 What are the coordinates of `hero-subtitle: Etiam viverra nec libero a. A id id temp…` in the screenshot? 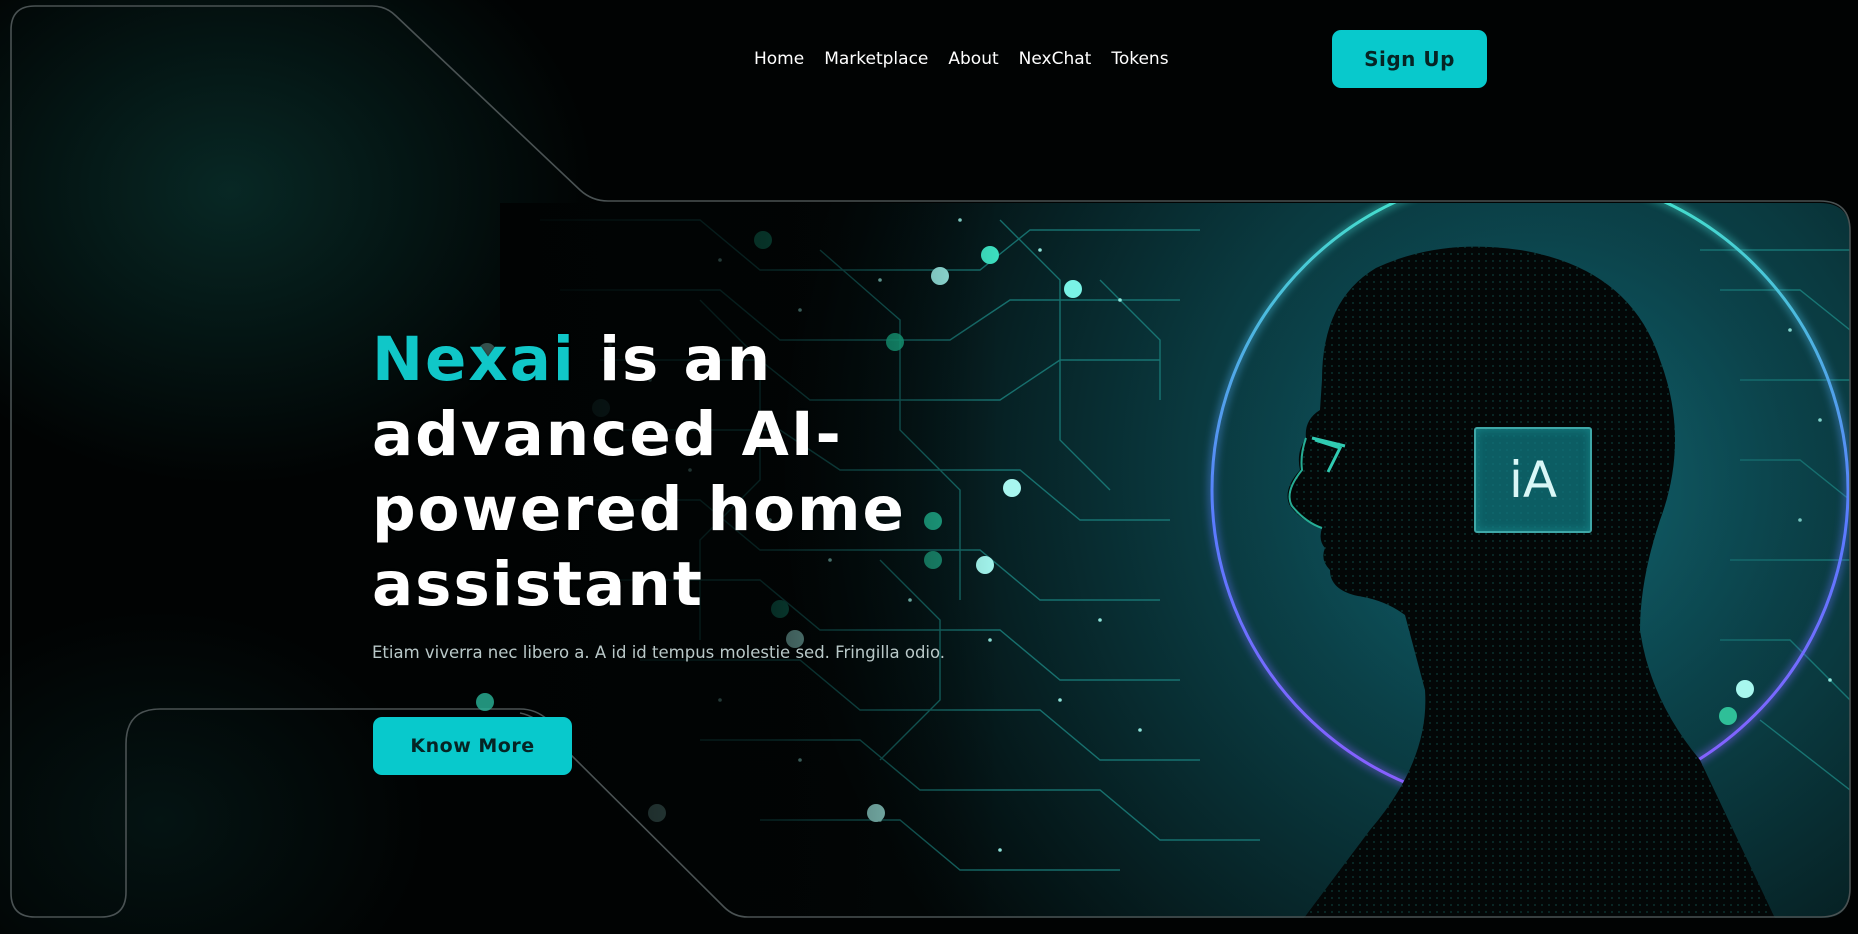 It's located at (659, 652).